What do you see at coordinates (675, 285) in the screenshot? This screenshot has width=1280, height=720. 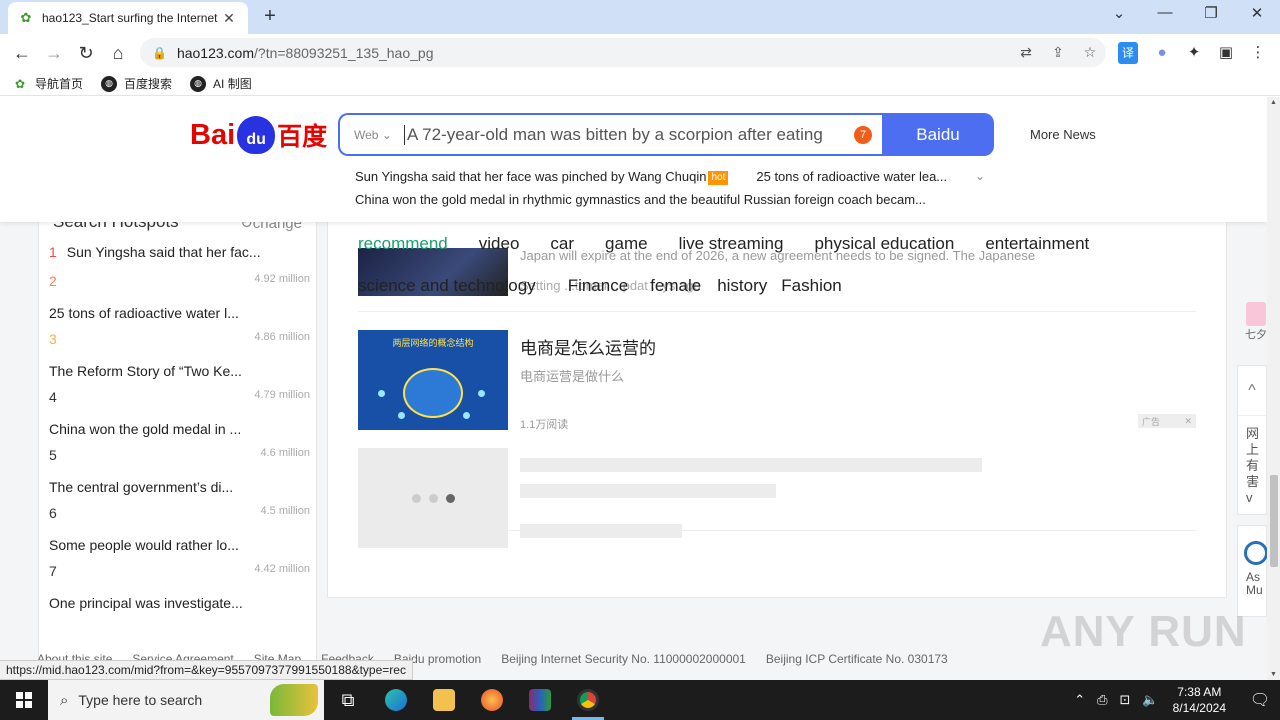 I see `feed-tab-female: female` at bounding box center [675, 285].